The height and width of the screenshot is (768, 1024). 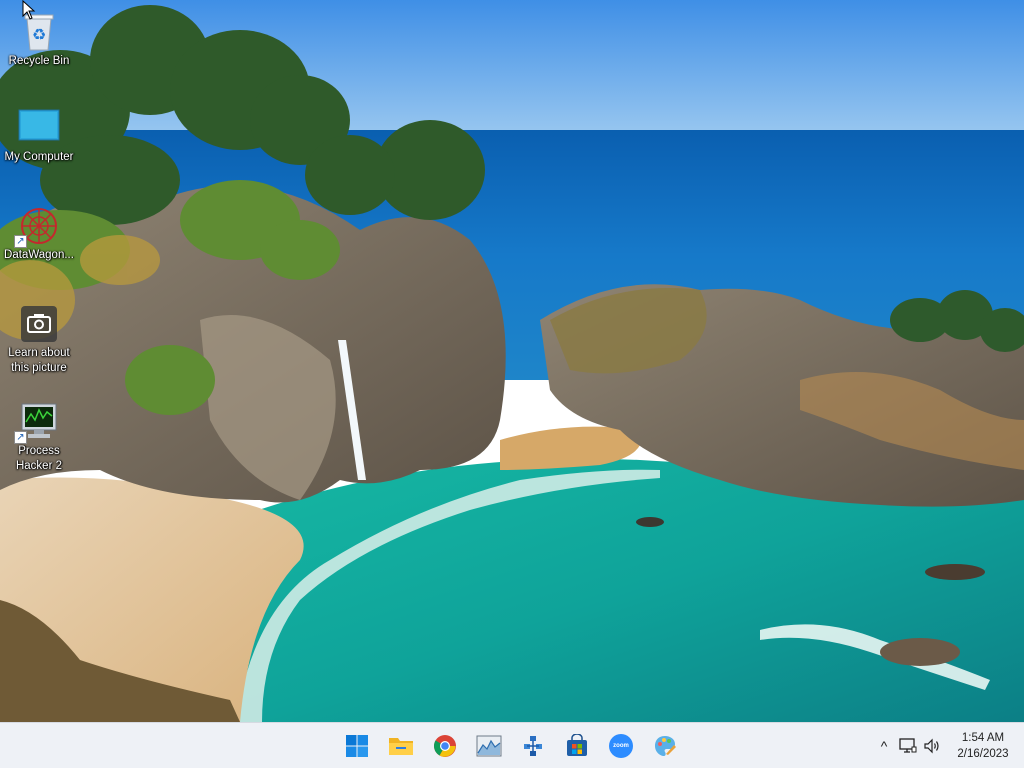 I want to click on show-hidden-icons-button: ^, so click(x=884, y=746).